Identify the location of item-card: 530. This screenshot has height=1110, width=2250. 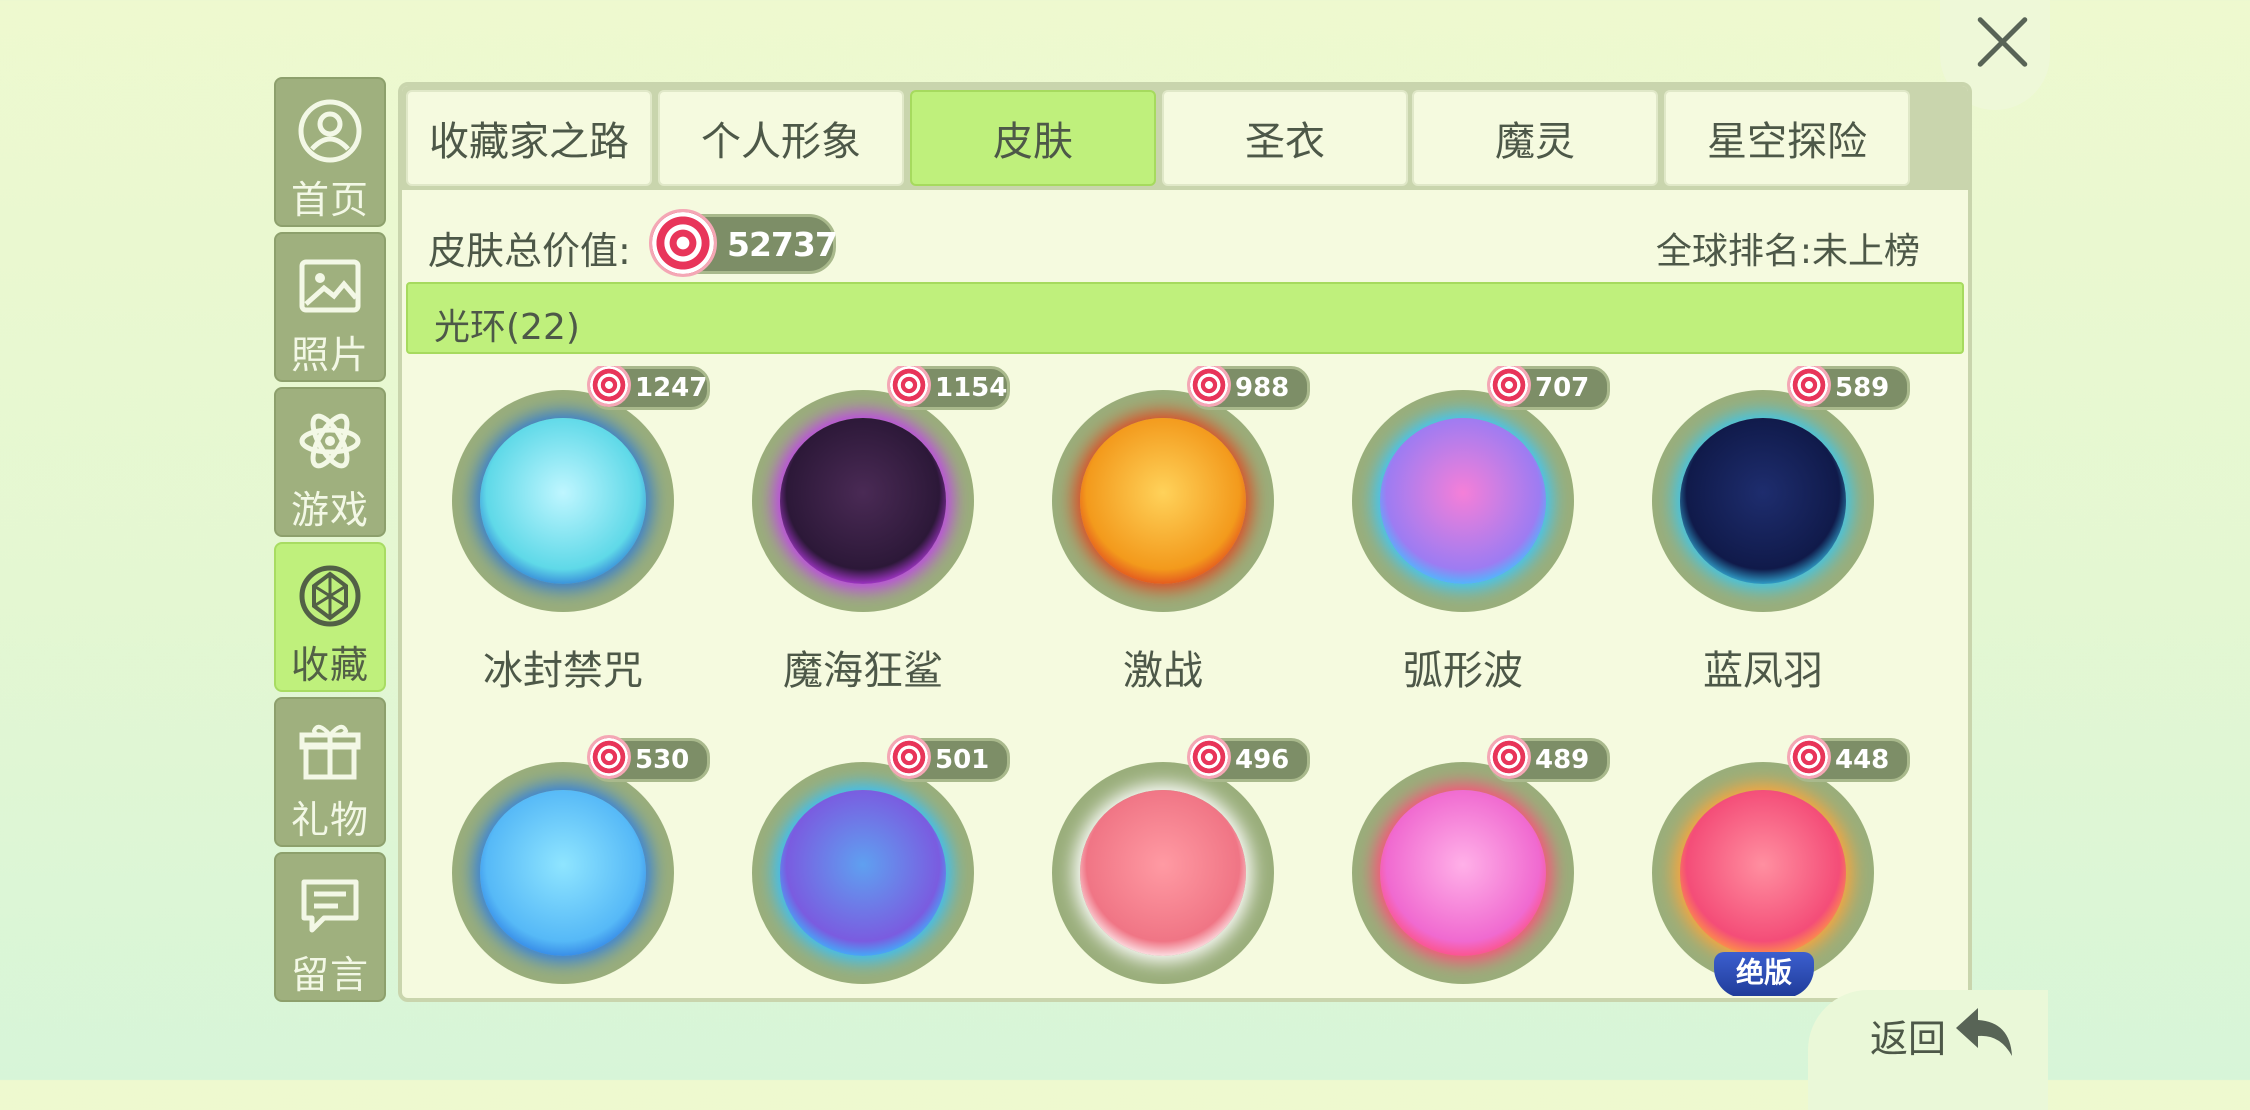
(558, 865).